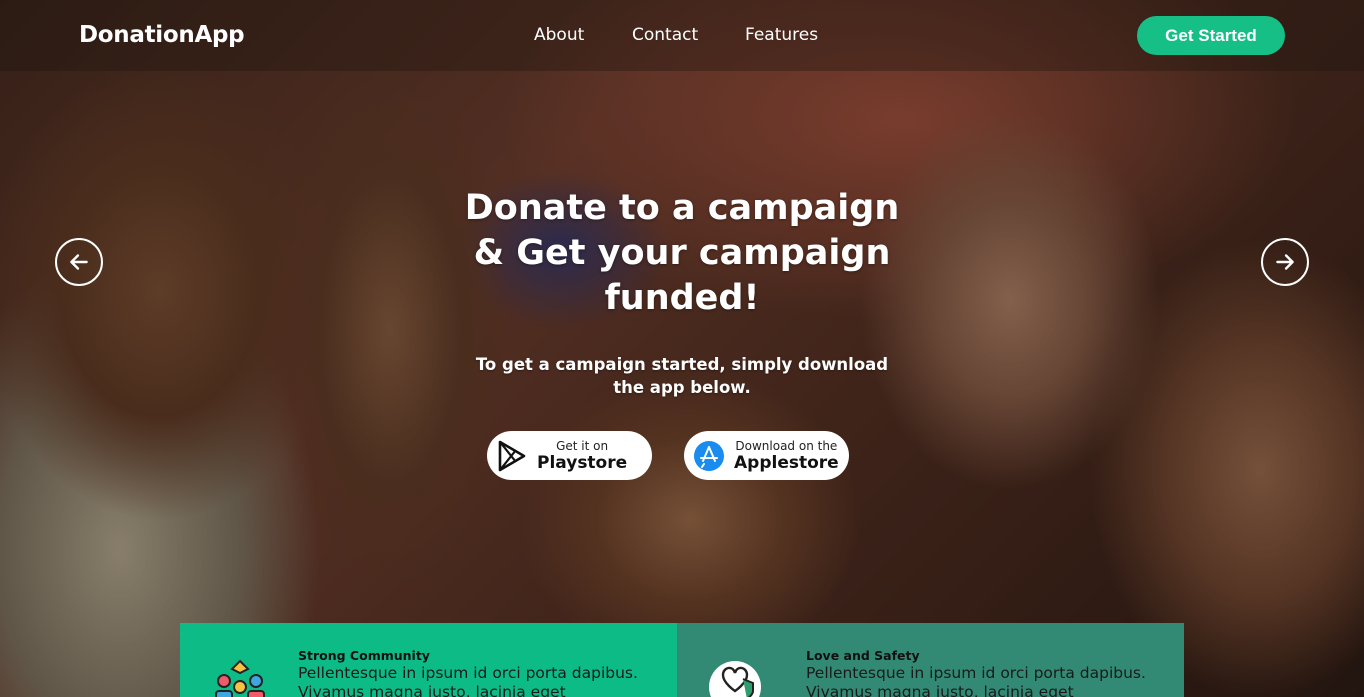 The image size is (1364, 697). I want to click on playstore-button: Get it on Playstore, so click(569, 455).